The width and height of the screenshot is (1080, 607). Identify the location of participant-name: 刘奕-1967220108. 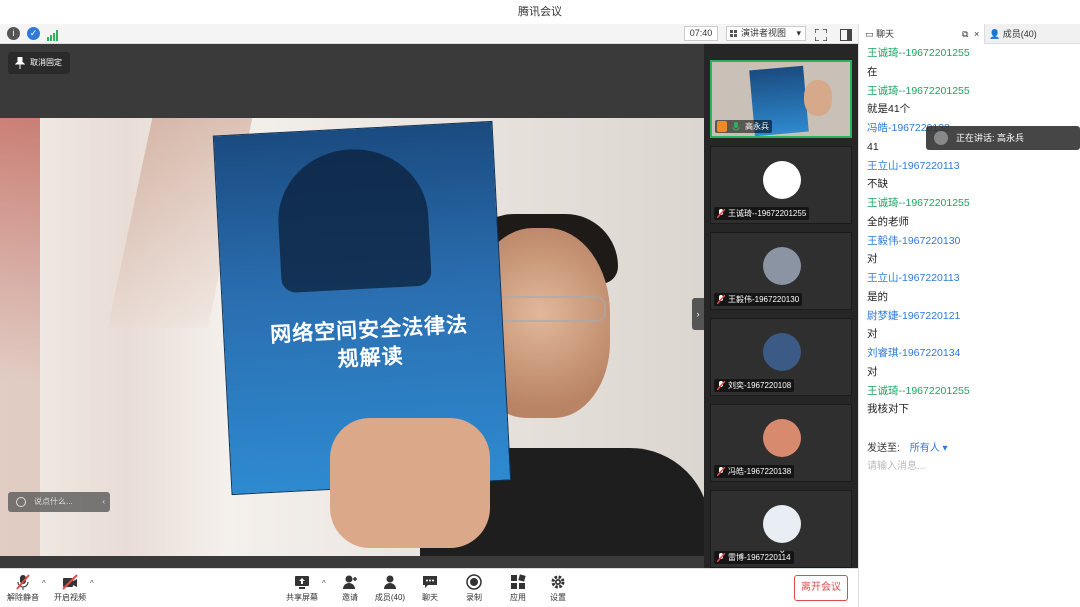
(760, 385).